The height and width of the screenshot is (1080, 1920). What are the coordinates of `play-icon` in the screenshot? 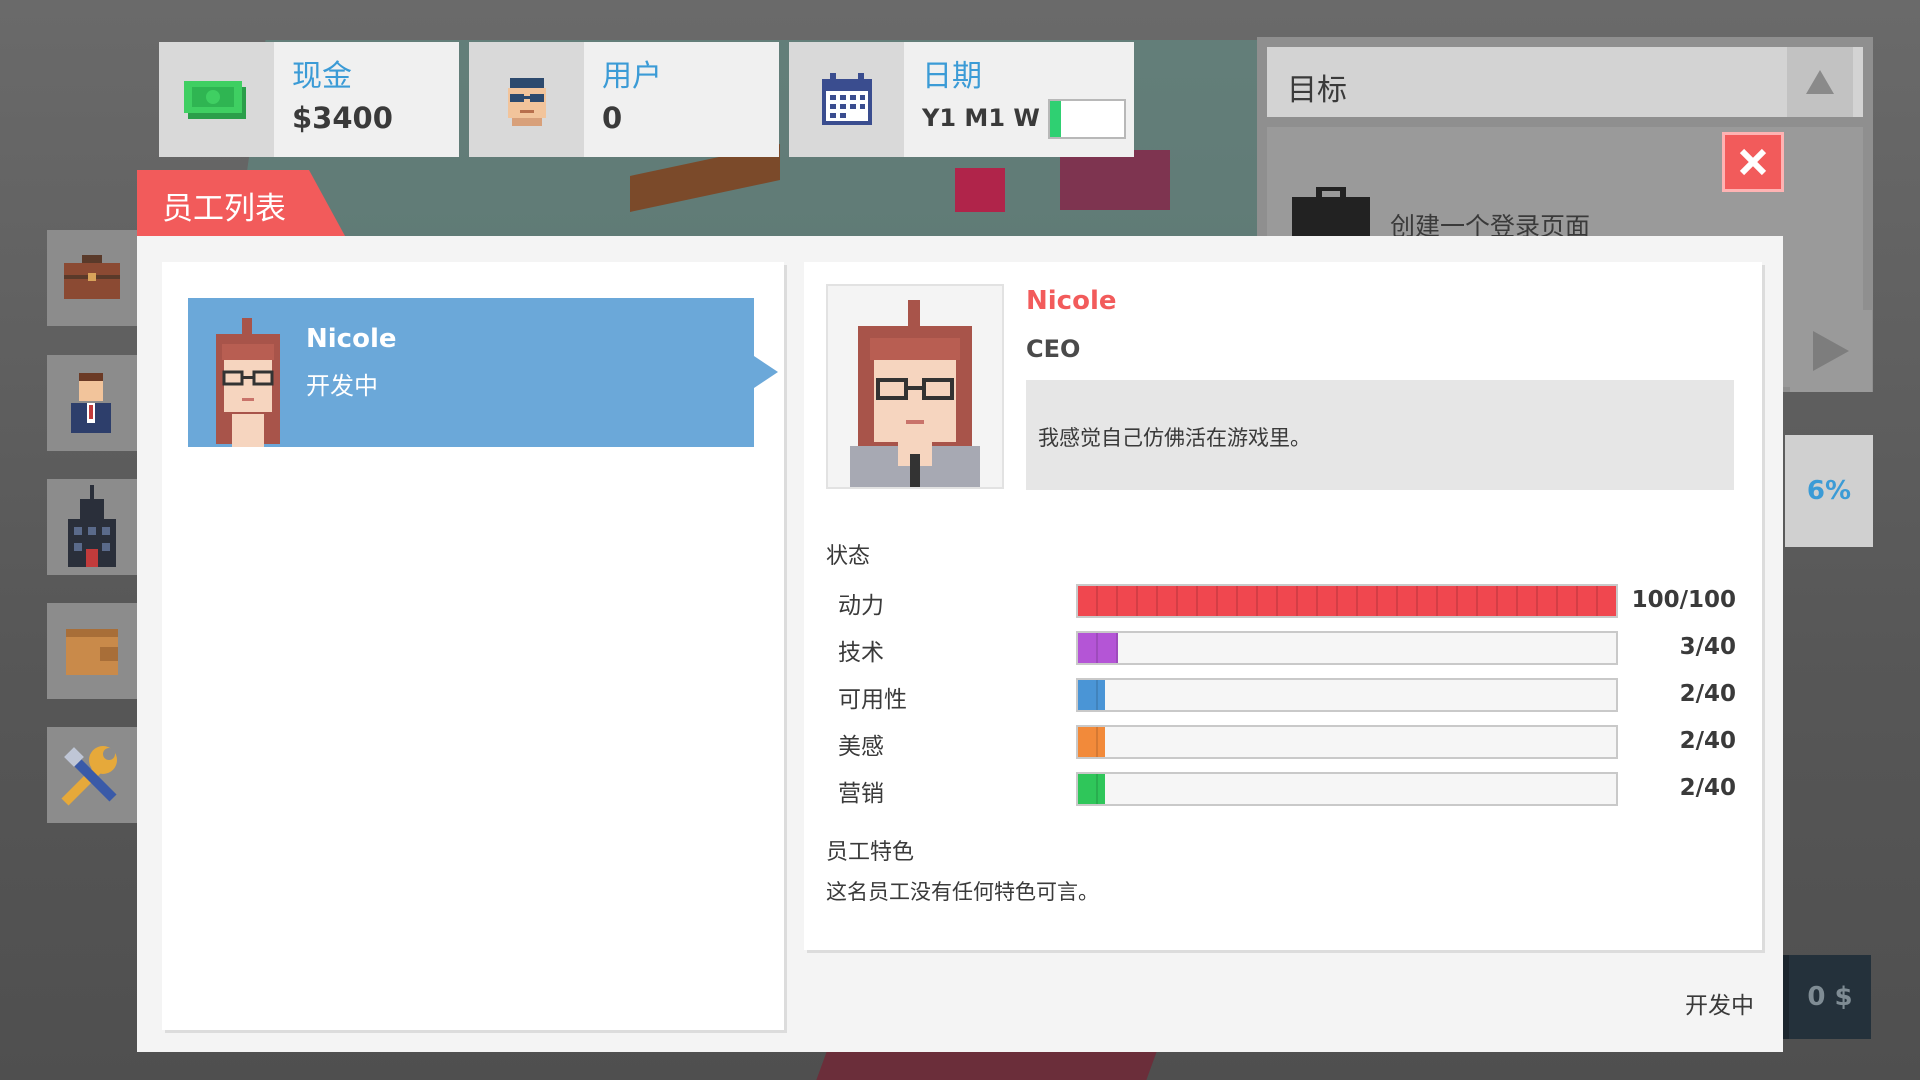 It's located at (1831, 351).